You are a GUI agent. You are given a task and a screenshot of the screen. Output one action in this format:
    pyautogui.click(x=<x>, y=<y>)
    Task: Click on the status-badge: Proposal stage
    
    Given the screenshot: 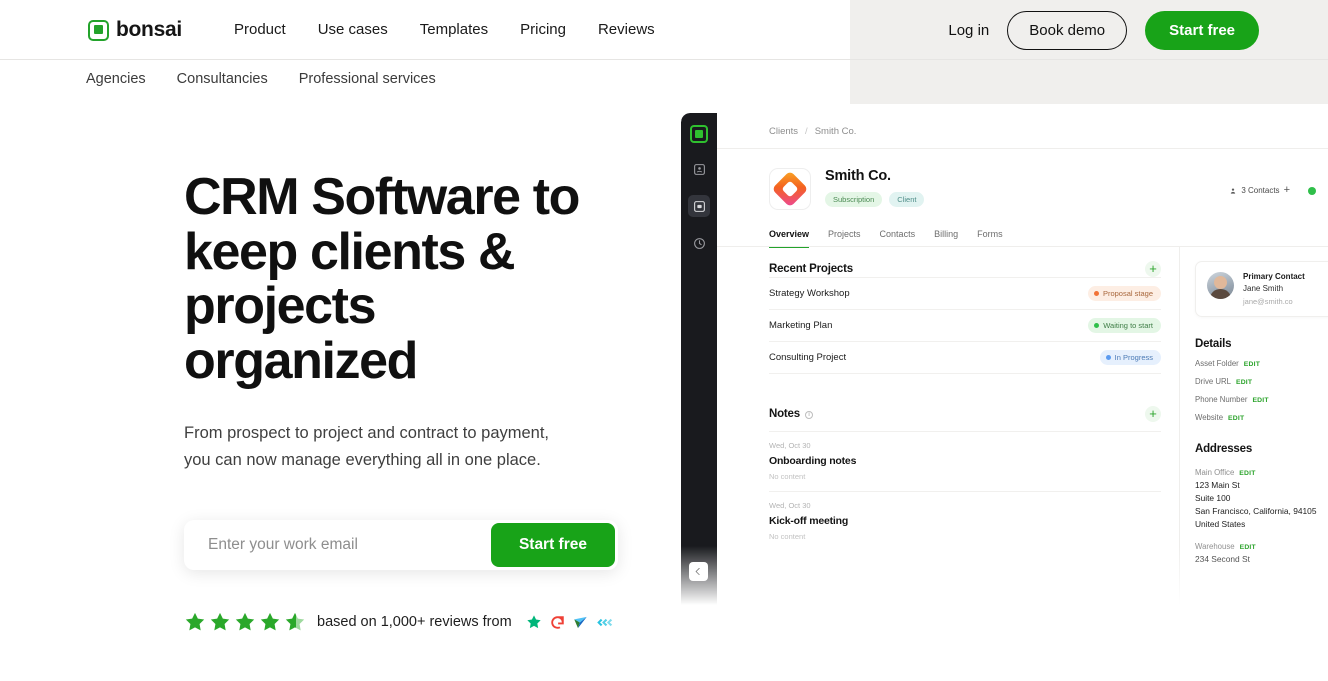 What is the action you would take?
    pyautogui.click(x=1124, y=293)
    